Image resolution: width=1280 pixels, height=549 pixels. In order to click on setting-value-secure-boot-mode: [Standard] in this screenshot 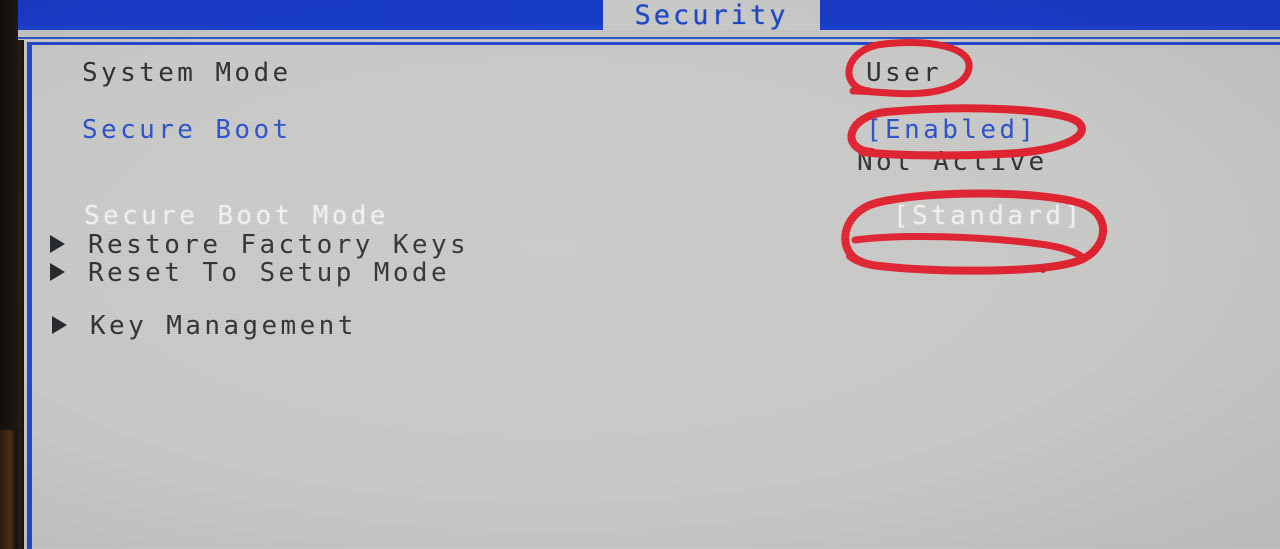, I will do `click(988, 216)`.